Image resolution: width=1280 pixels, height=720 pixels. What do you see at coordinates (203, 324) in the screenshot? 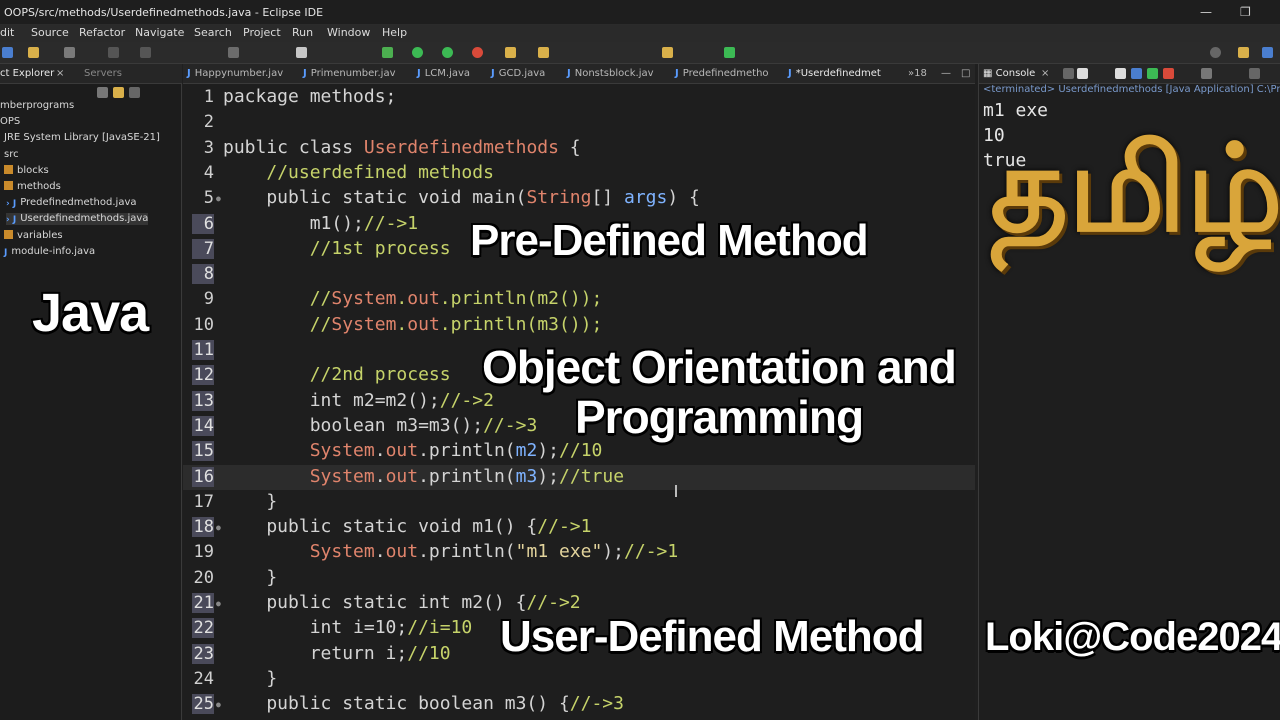
I see `line-number: 10` at bounding box center [203, 324].